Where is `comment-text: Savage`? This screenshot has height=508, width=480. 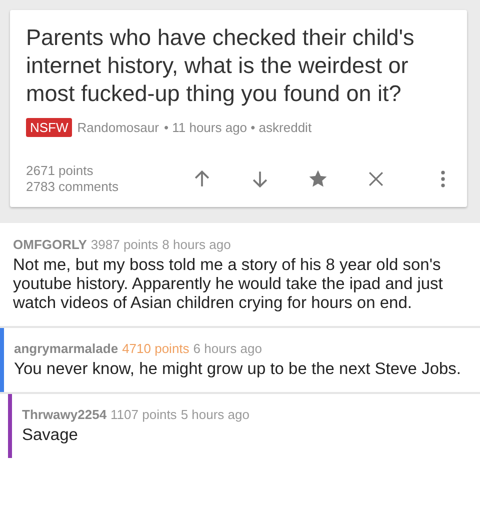 comment-text: Savage is located at coordinates (50, 435).